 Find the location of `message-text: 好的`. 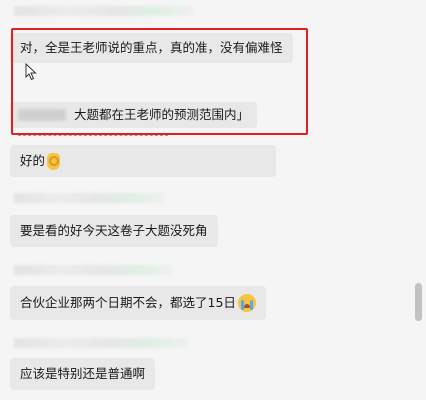

message-text: 好的 is located at coordinates (33, 160).